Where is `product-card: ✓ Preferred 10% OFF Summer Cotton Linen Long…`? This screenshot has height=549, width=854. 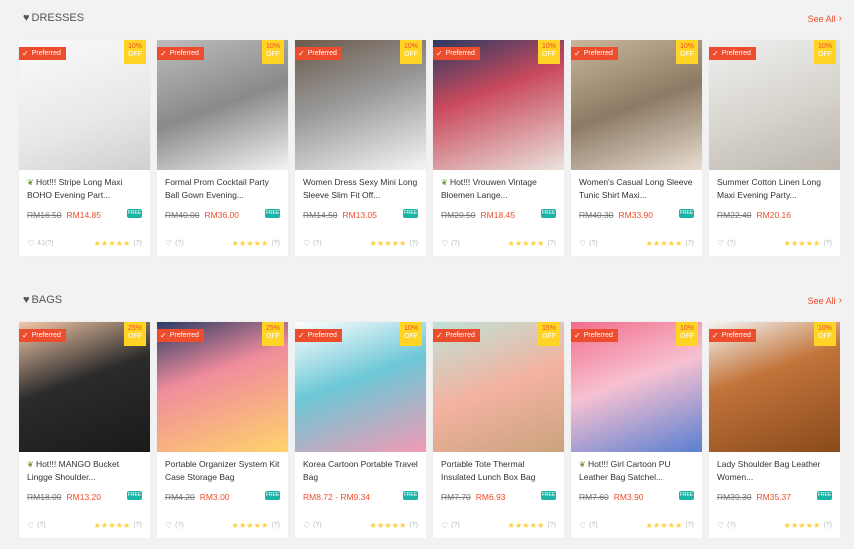
product-card: ✓ Preferred 10% OFF Summer Cotton Linen Long… is located at coordinates (774, 148).